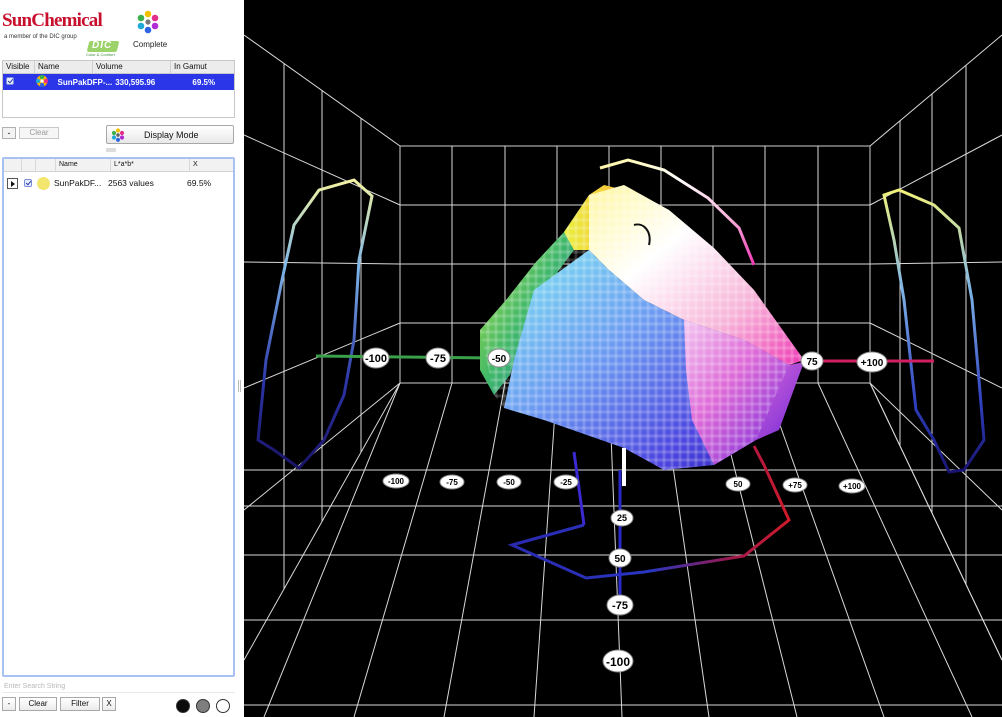 The height and width of the screenshot is (717, 1002). Describe the element at coordinates (204, 82) in the screenshot. I see `gamut-in-gamut: 69.5%` at that location.